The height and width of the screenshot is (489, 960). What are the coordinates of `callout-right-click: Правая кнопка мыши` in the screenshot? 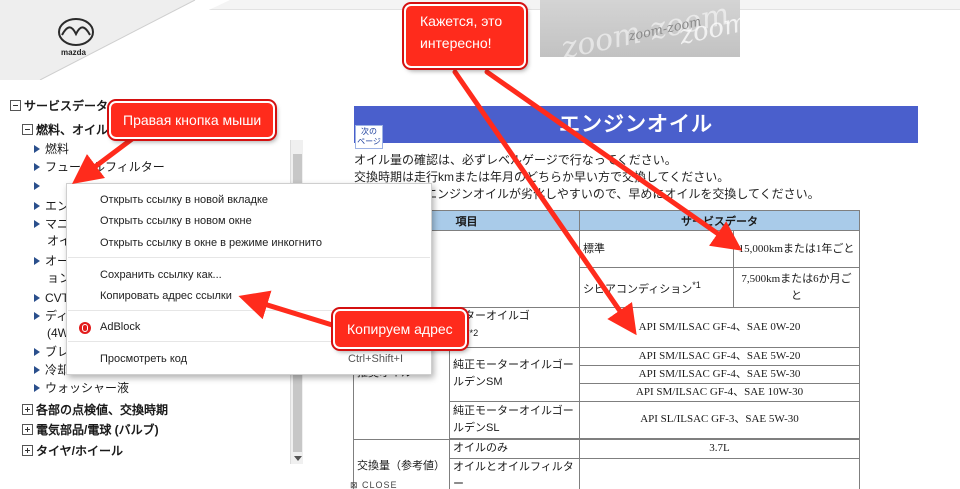 It's located at (192, 120).